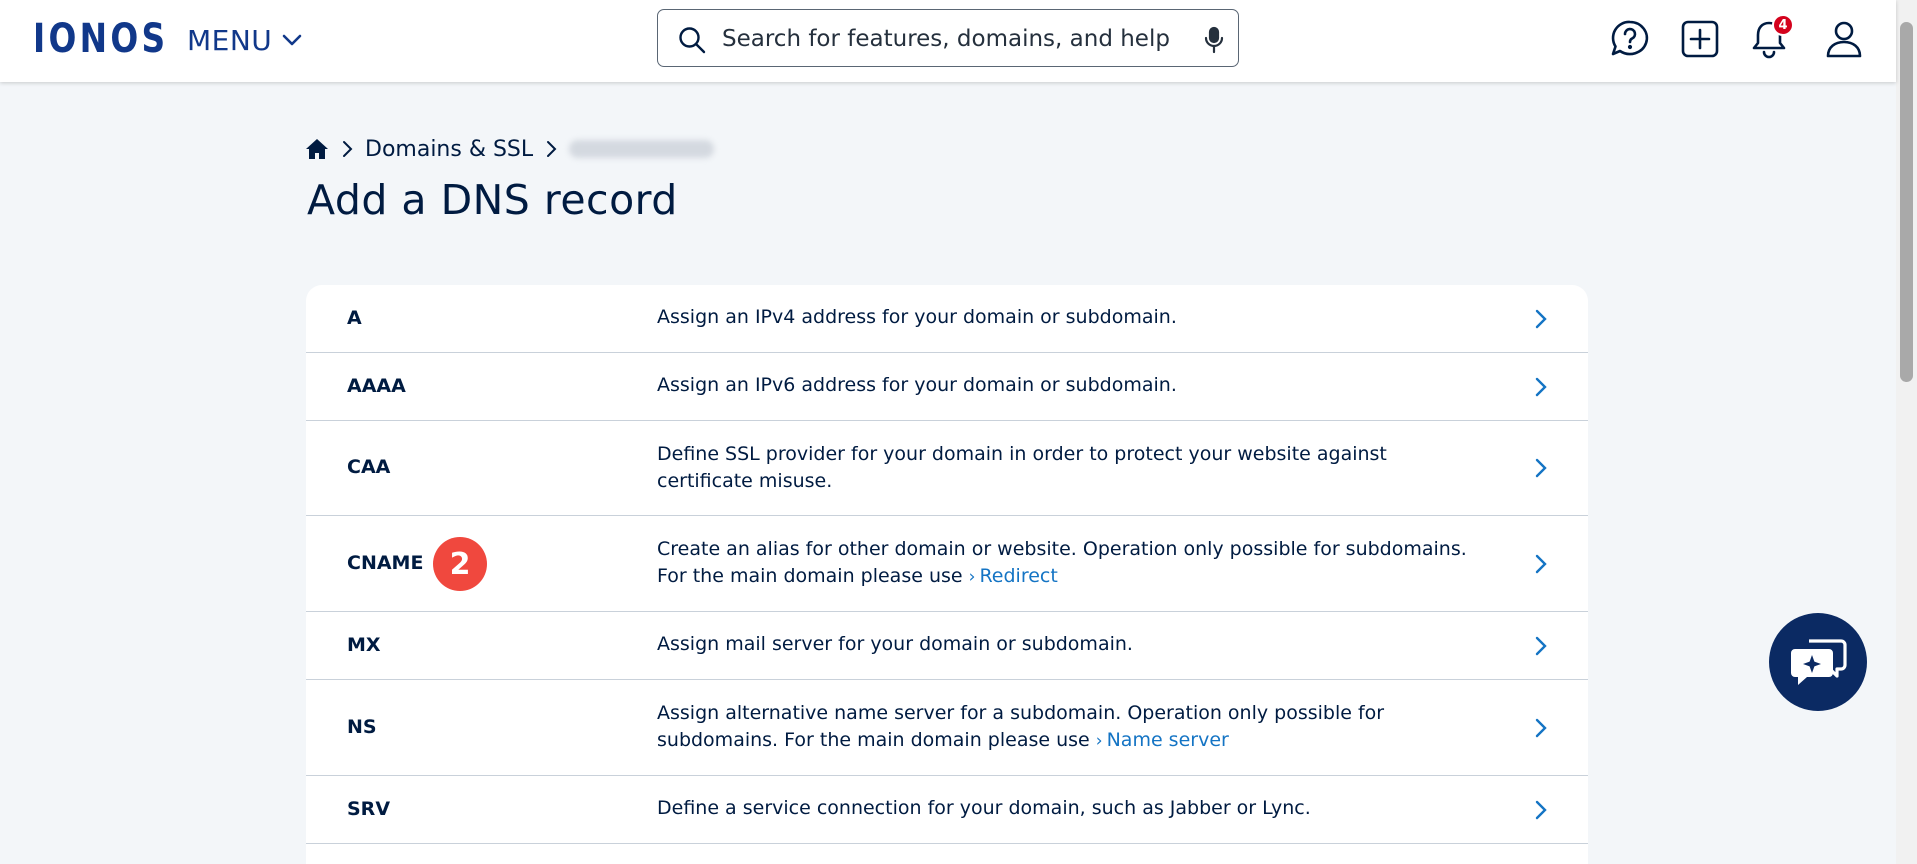 This screenshot has width=1917, height=864. Describe the element at coordinates (100, 39) in the screenshot. I see `ionos-logo: IONOS` at that location.